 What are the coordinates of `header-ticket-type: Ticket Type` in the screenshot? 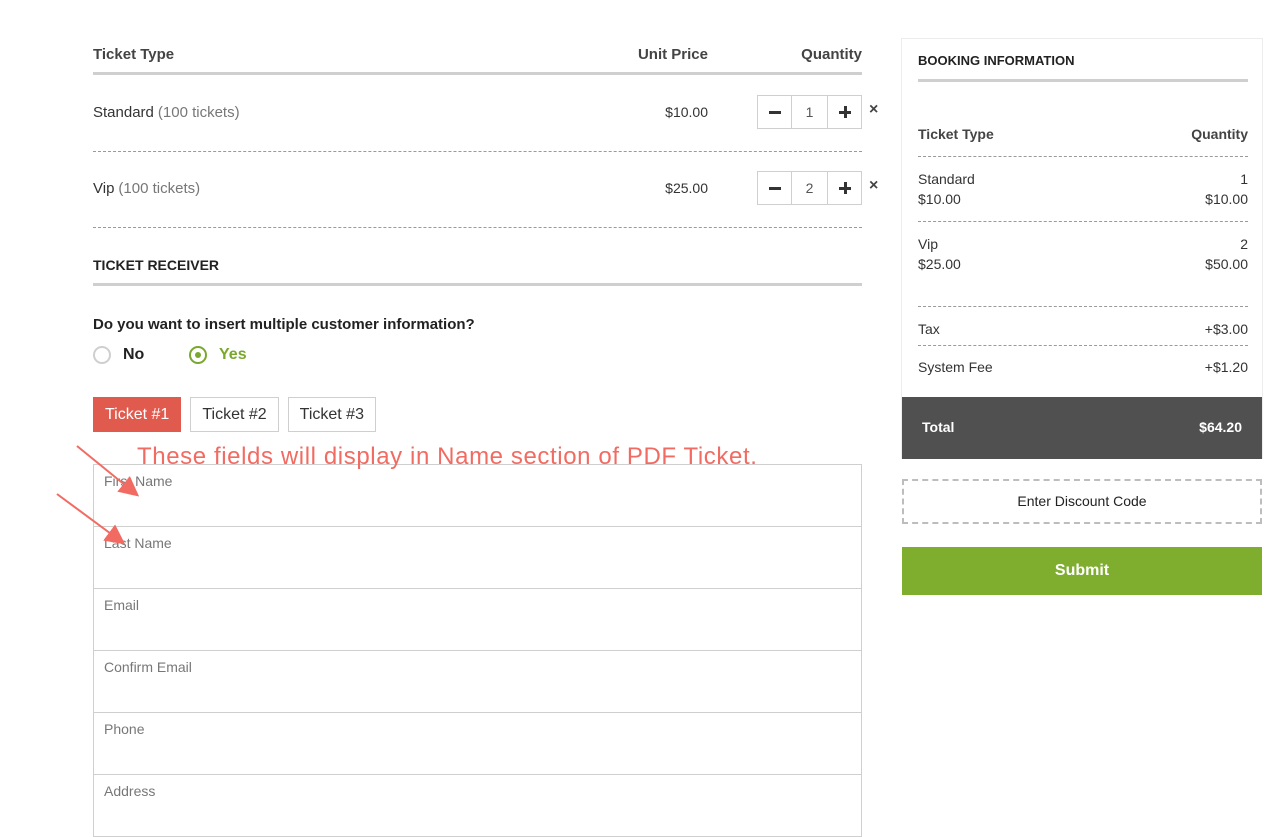 It's located at (134, 54).